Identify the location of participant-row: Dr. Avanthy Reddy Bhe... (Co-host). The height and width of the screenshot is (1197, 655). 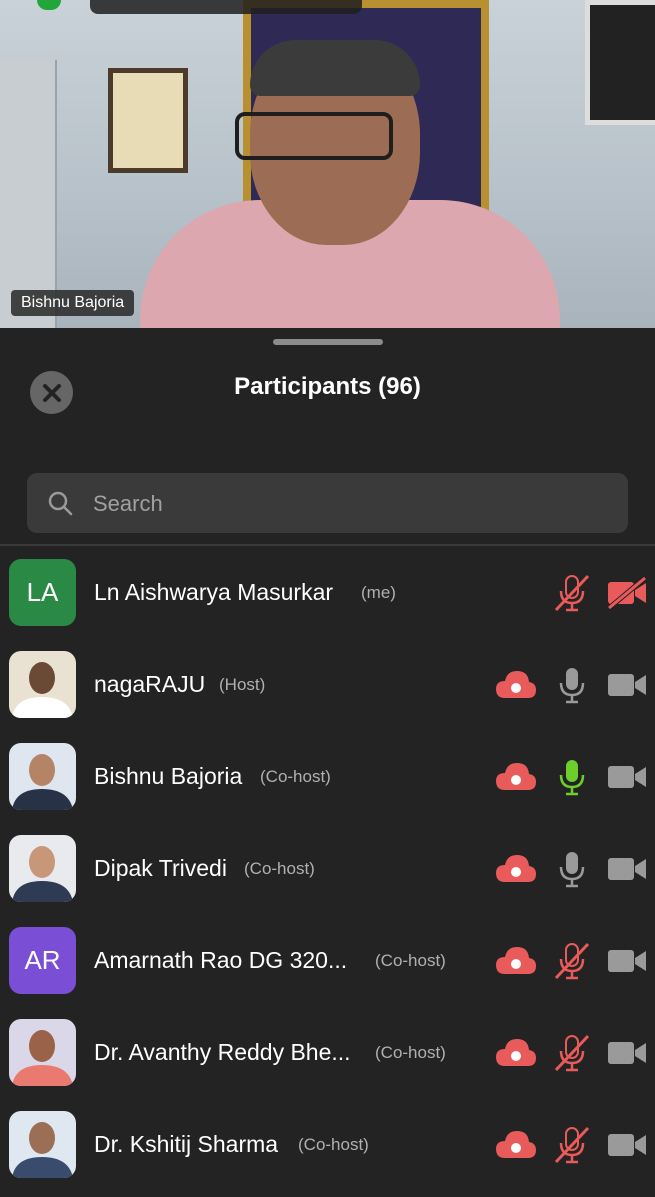
(327, 1052).